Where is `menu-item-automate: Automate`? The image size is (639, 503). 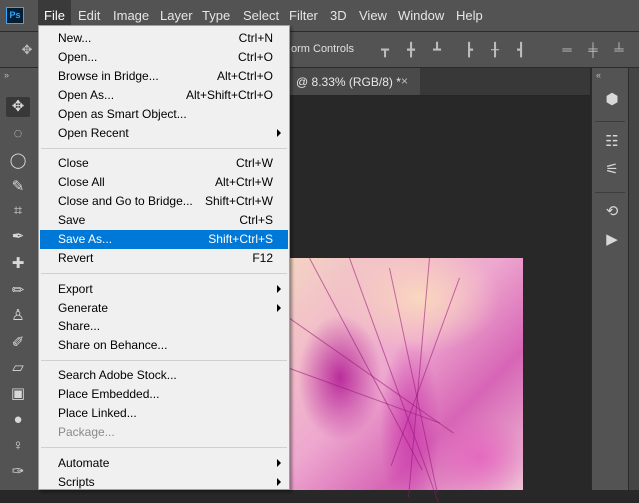
menu-item-automate: Automate is located at coordinates (164, 463).